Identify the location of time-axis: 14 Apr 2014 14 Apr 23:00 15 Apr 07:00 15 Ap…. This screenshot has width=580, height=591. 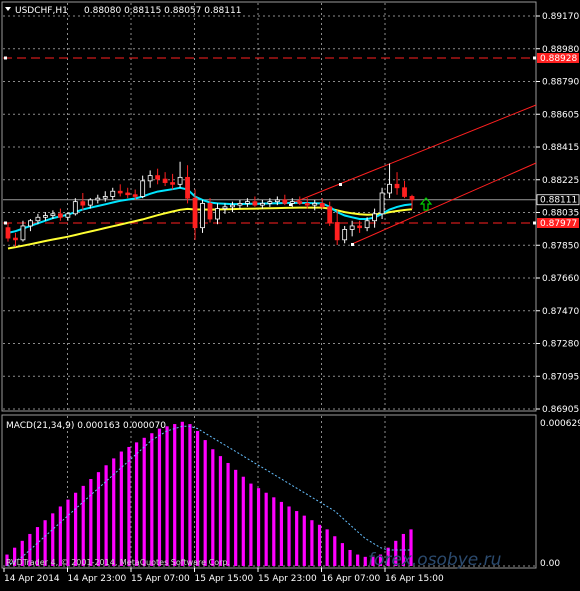
(223, 576).